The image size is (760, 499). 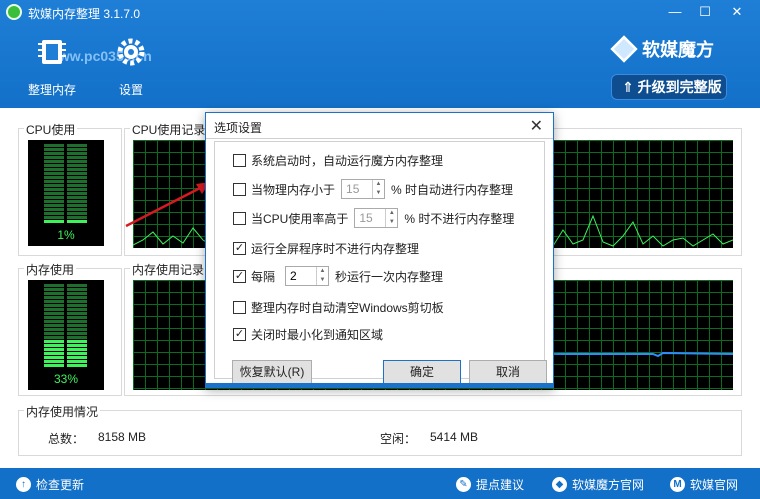 What do you see at coordinates (122, 437) in the screenshot?
I see `total-value: 8158 MB` at bounding box center [122, 437].